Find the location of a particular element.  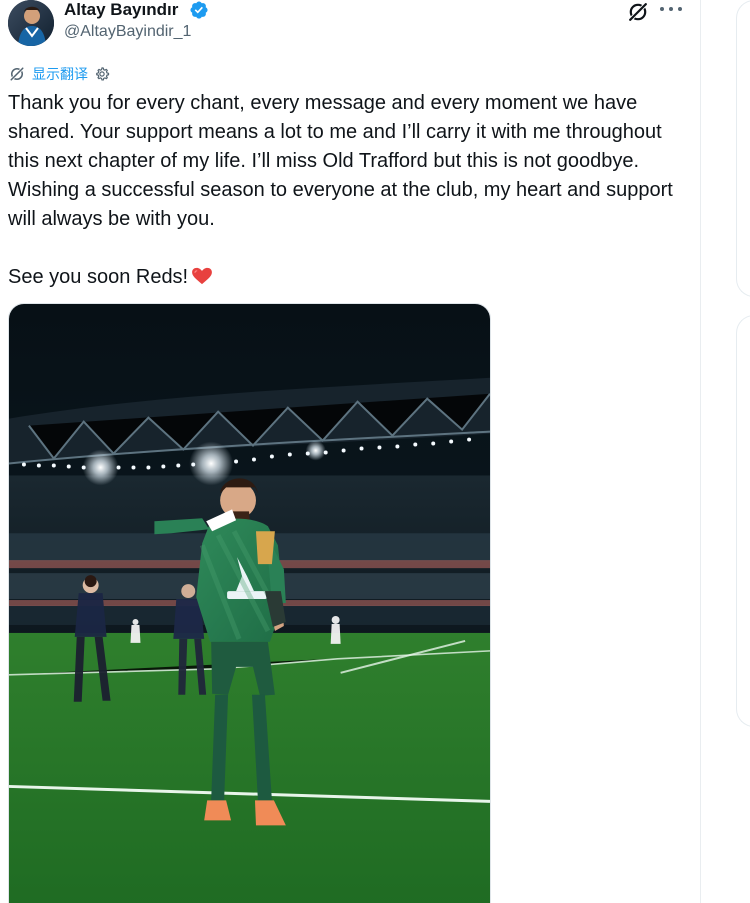

author-name: Altay Bayındır is located at coordinates (121, 10).